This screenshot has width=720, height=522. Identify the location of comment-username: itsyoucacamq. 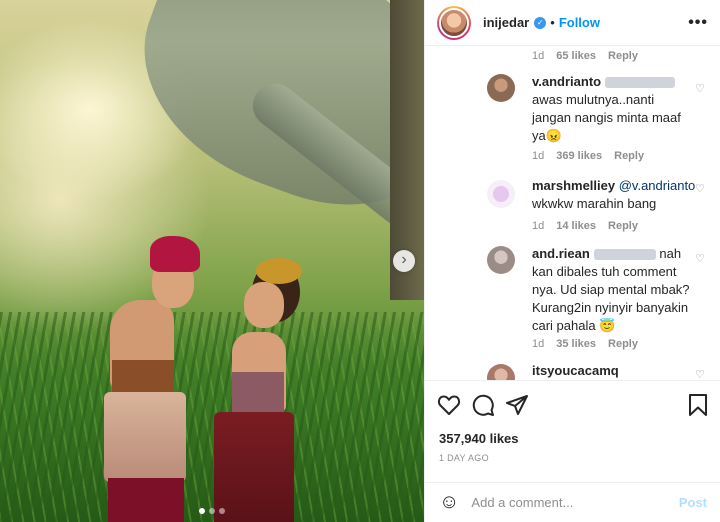
(575, 370).